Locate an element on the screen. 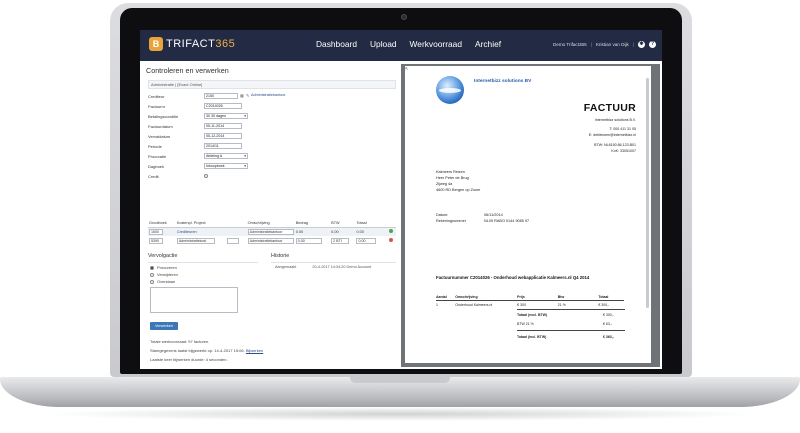 The height and width of the screenshot is (433, 800). comment-textarea is located at coordinates (194, 300).